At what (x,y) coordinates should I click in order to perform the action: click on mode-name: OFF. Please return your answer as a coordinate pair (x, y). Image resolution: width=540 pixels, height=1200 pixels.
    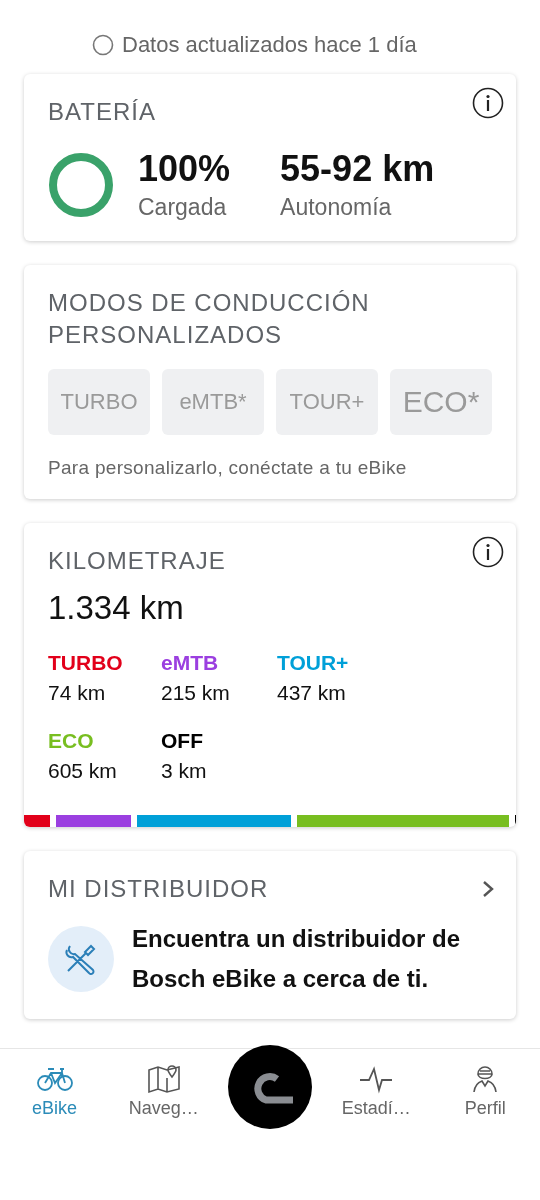
    Looking at the image, I should click on (182, 741).